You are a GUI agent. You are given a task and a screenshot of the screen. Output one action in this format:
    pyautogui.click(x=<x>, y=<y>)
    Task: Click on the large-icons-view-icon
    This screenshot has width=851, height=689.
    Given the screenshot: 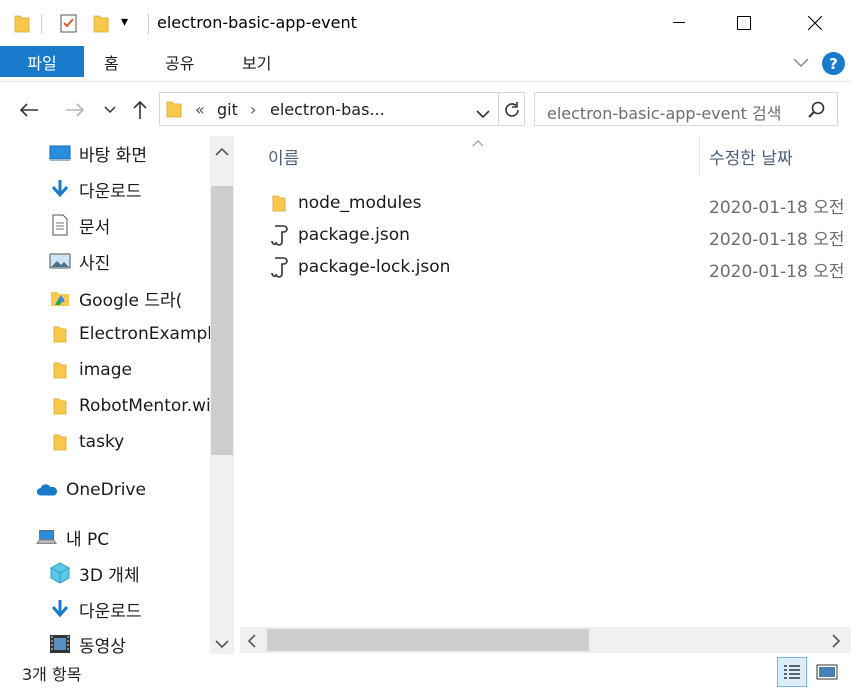 What is the action you would take?
    pyautogui.click(x=827, y=672)
    